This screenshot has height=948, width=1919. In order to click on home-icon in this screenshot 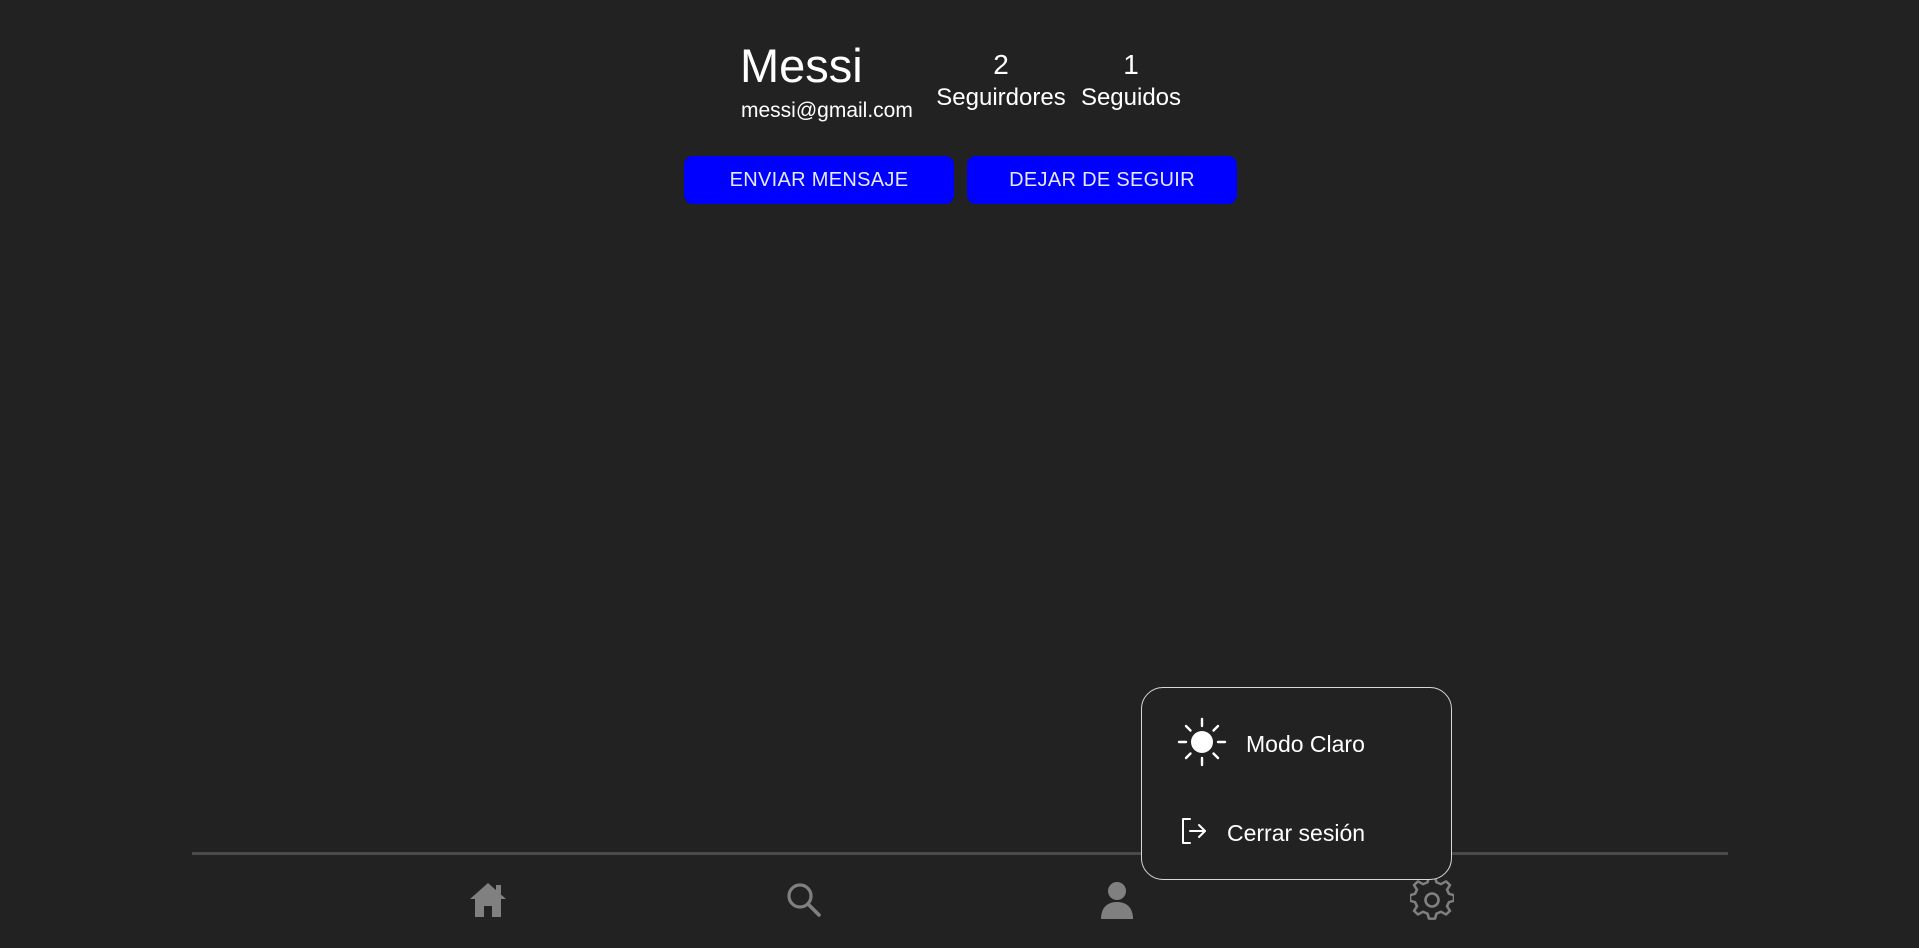, I will do `click(488, 902)`.